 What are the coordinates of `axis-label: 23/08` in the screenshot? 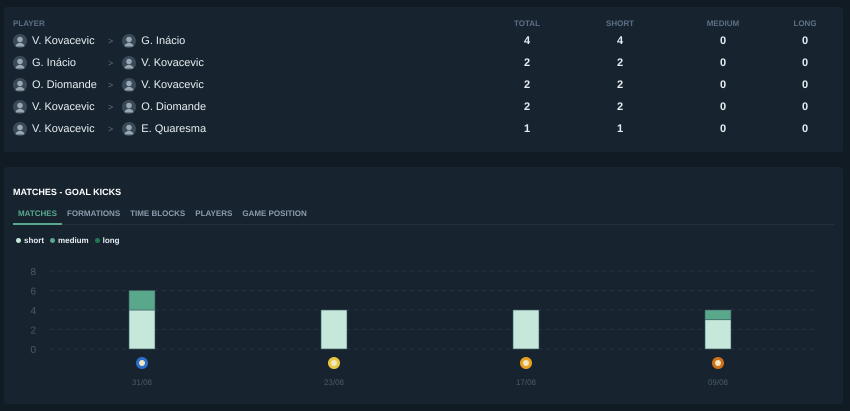 It's located at (334, 382).